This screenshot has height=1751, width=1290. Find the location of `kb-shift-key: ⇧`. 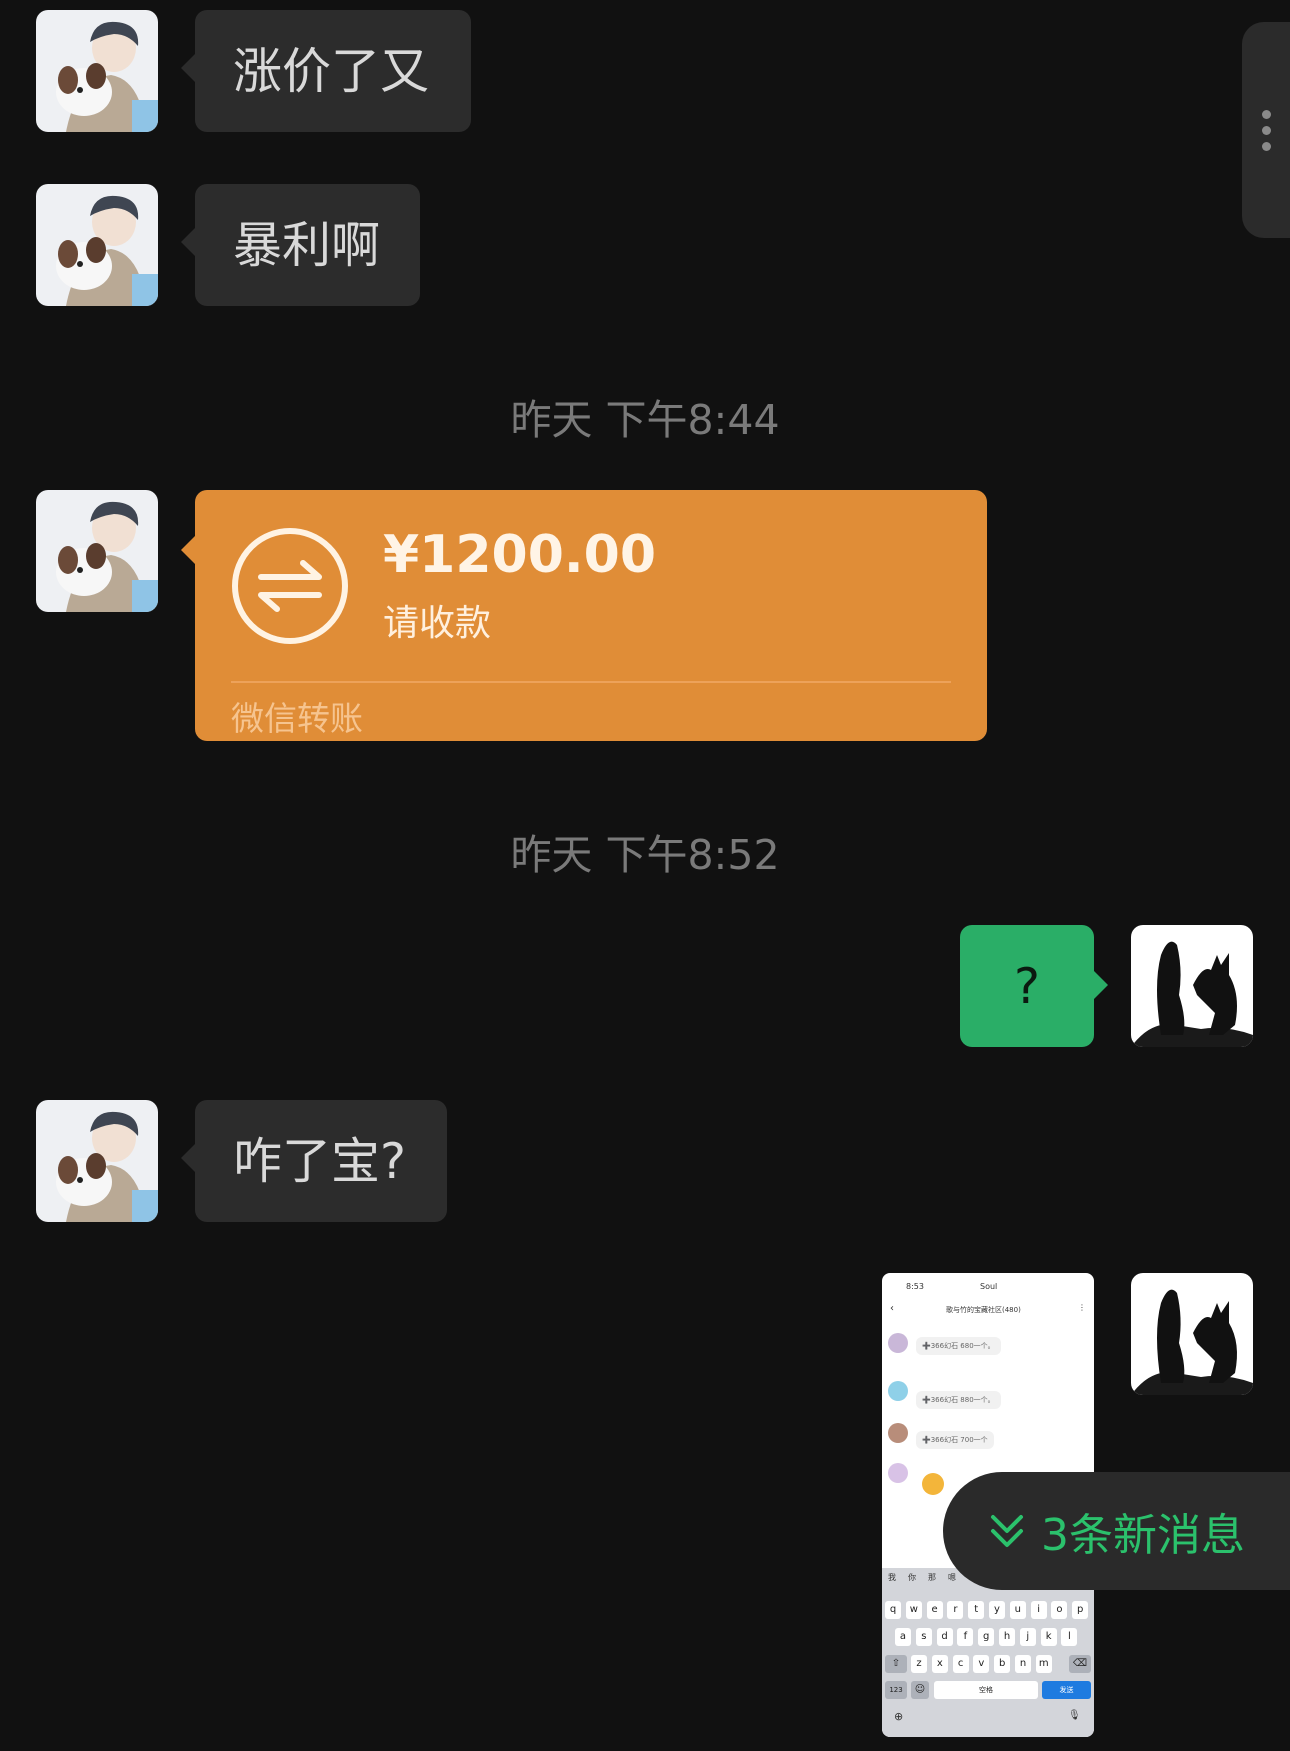

kb-shift-key: ⇧ is located at coordinates (896, 1664).